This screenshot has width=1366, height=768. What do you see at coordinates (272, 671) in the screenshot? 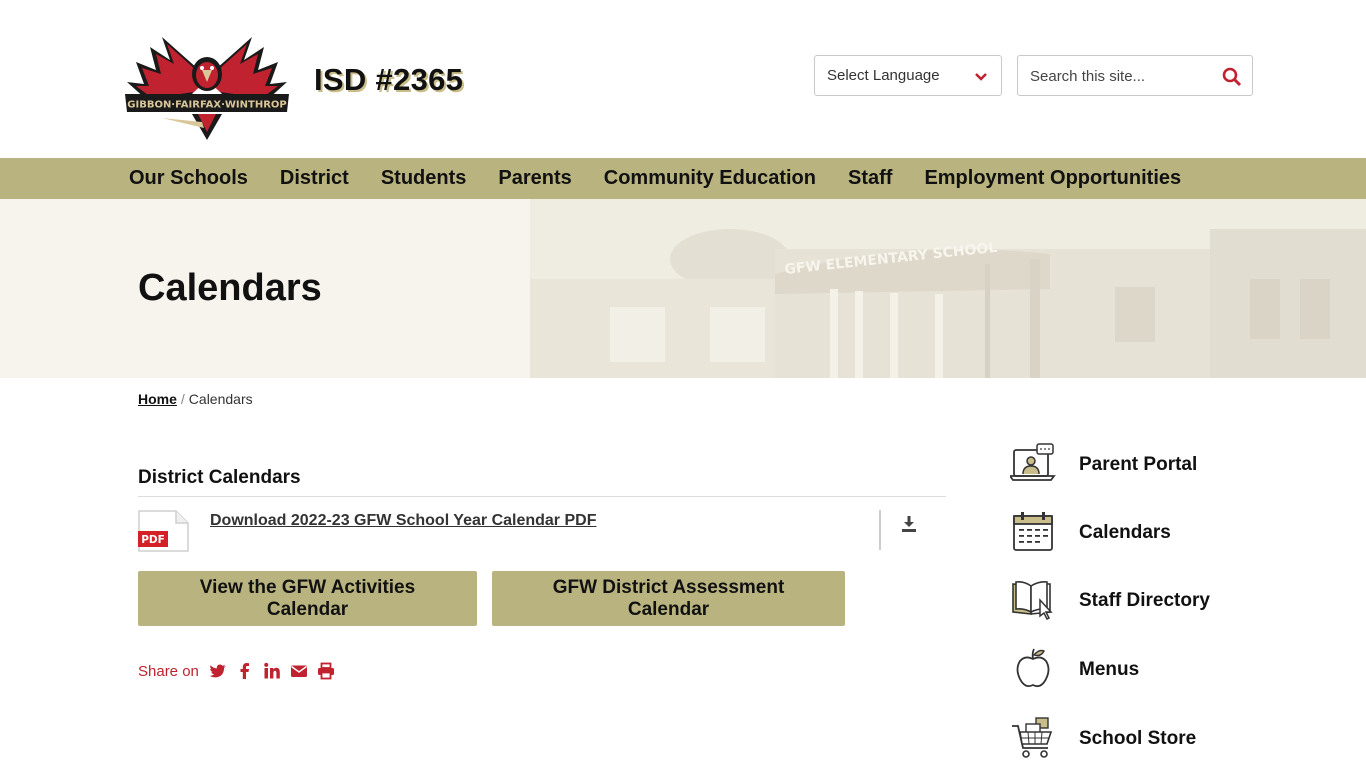
I see `linkedin-icon` at bounding box center [272, 671].